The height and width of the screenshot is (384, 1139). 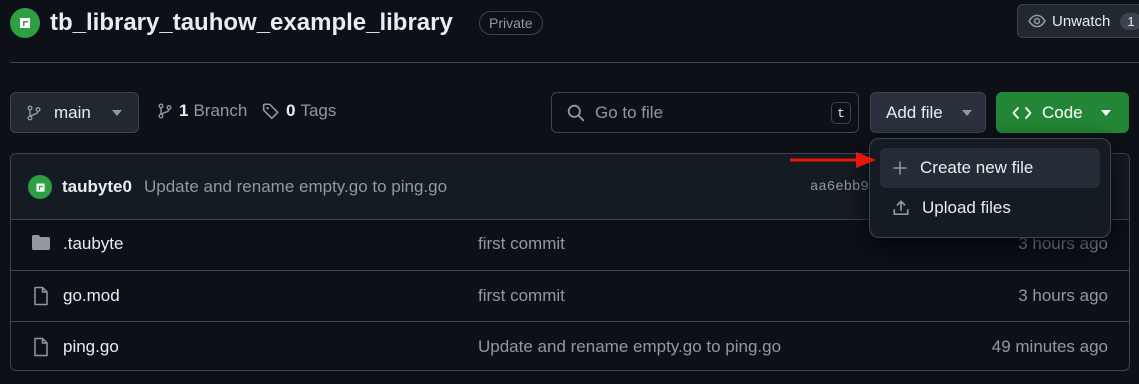 I want to click on commit-author-avatar, so click(x=40, y=187).